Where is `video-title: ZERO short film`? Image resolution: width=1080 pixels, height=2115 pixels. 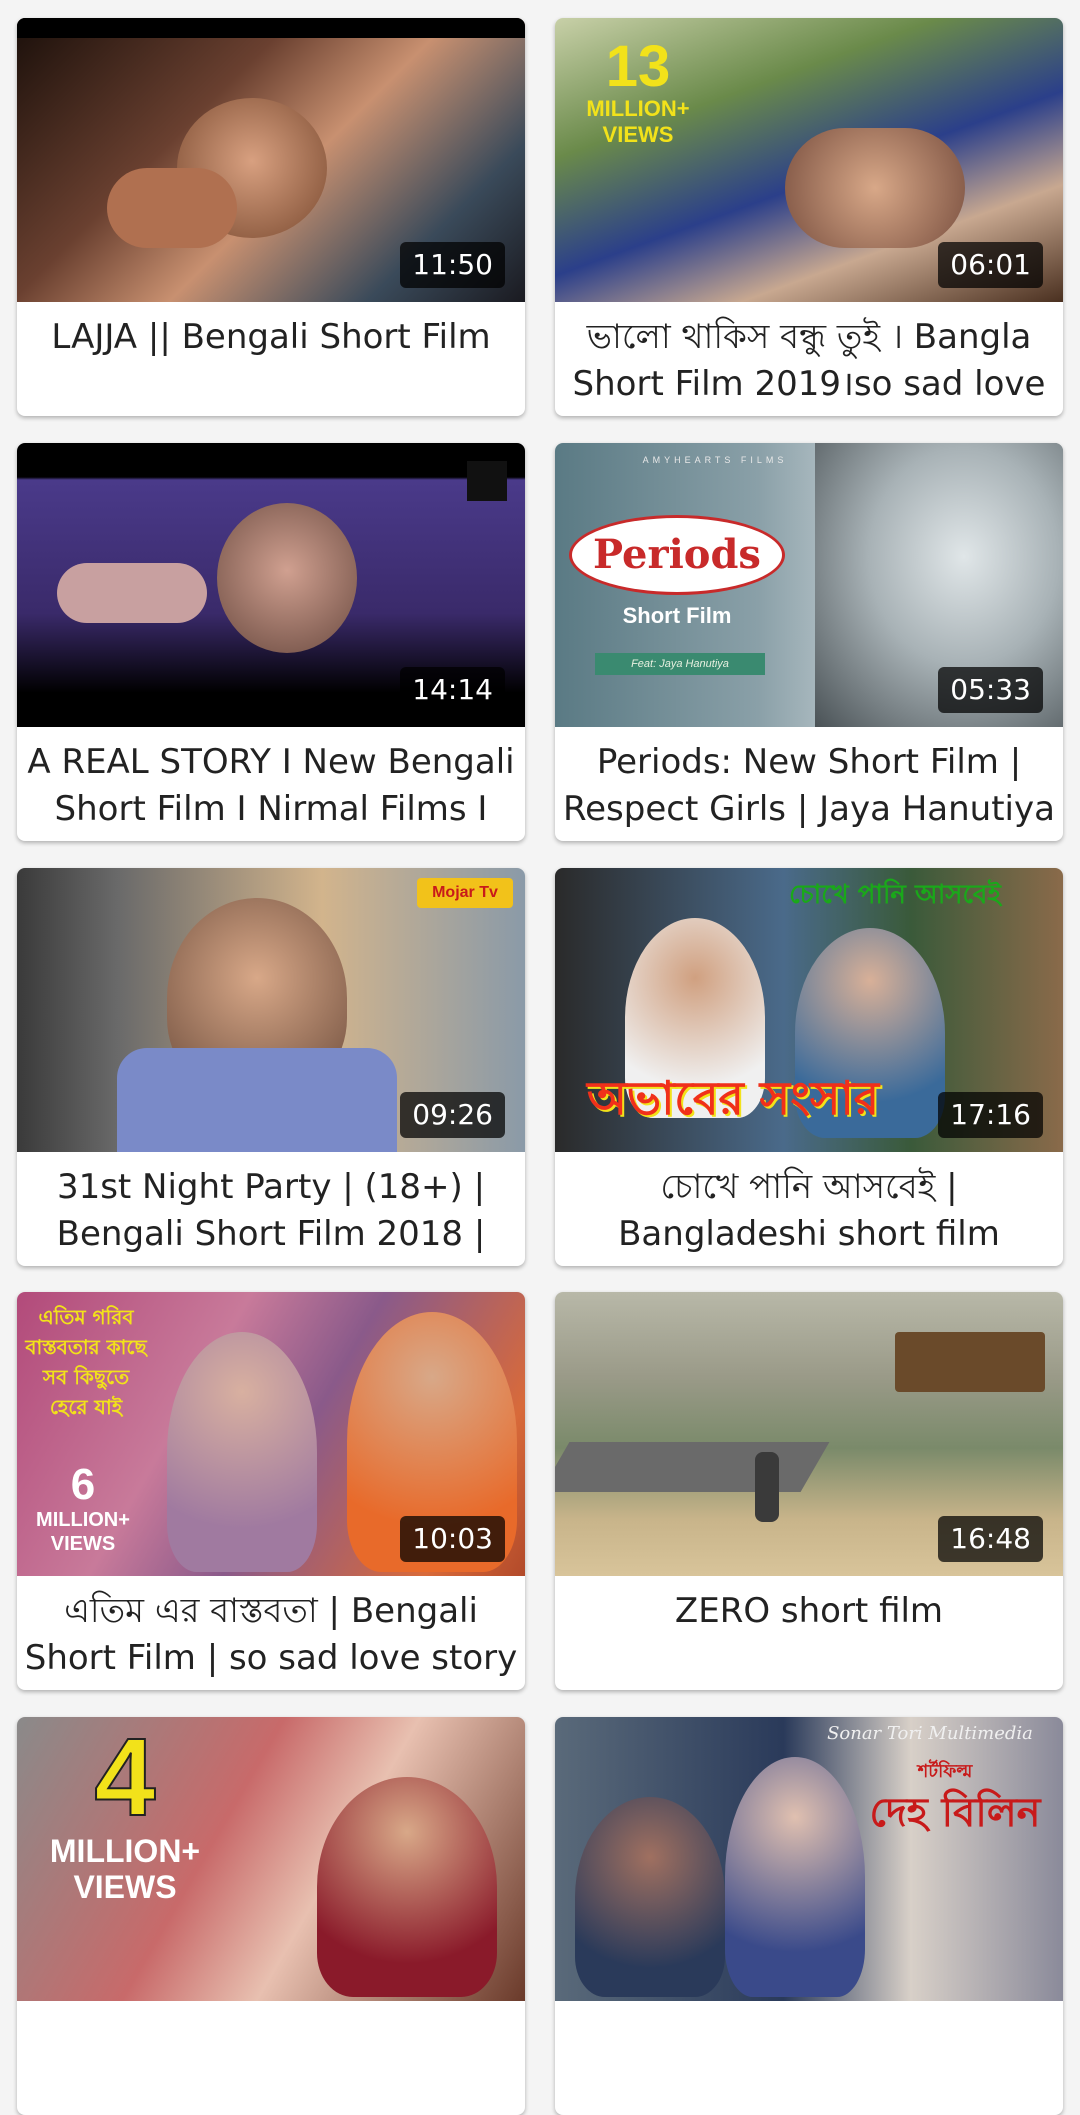 video-title: ZERO short film is located at coordinates (809, 1630).